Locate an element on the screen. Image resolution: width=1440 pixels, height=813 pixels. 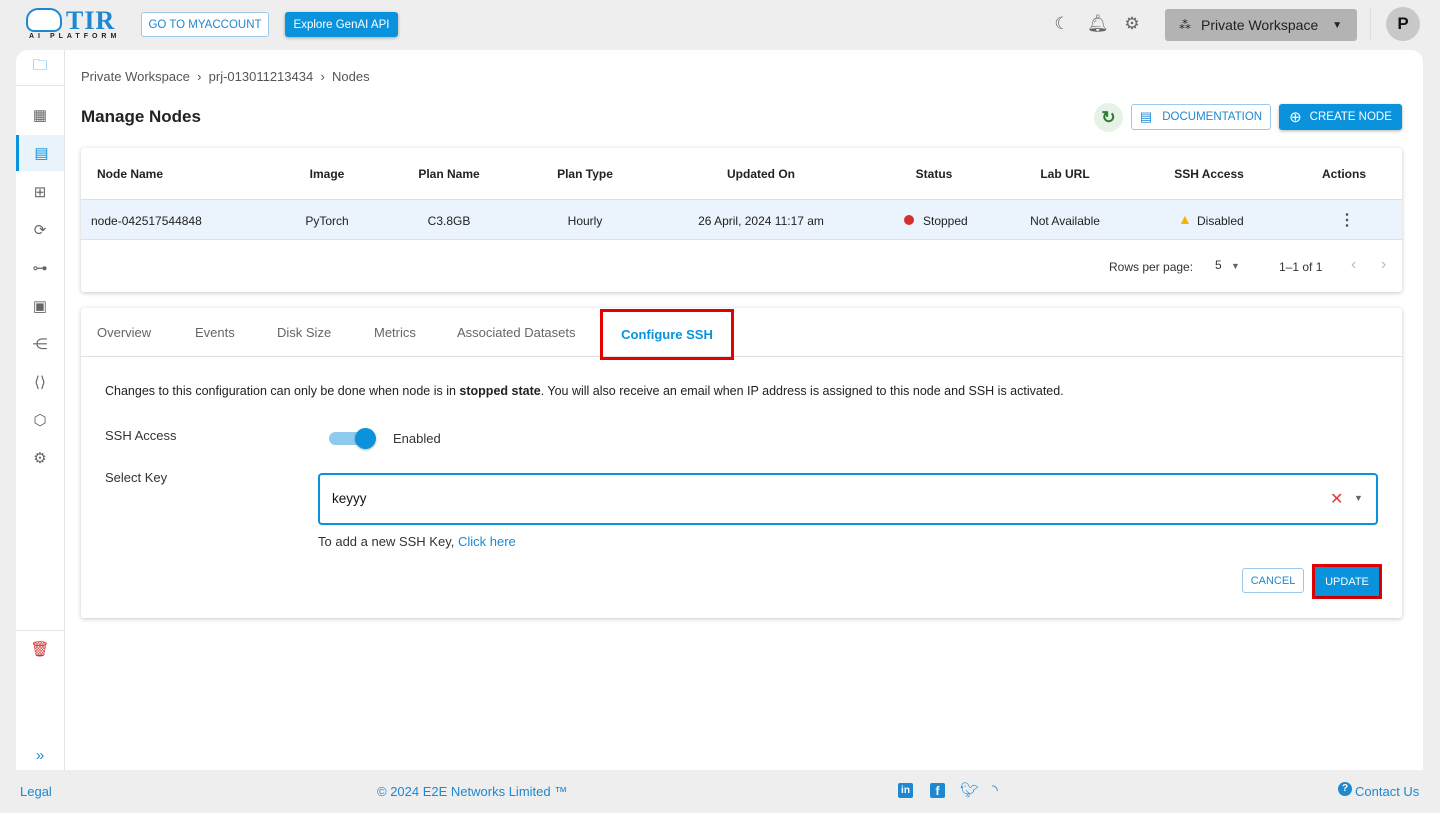
cell-updated-on: 26 April, 2024 11:17 am is located at coordinates (761, 221).